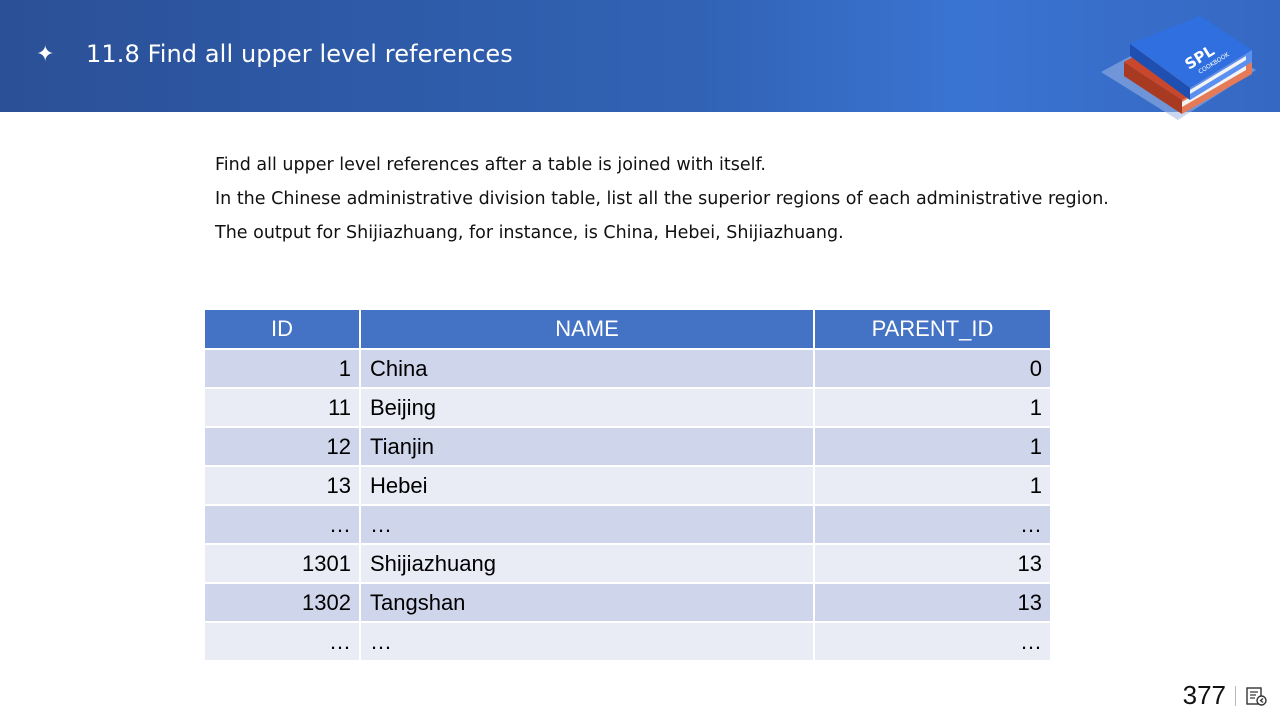 The width and height of the screenshot is (1280, 720). What do you see at coordinates (283, 368) in the screenshot?
I see `cell-id: 1` at bounding box center [283, 368].